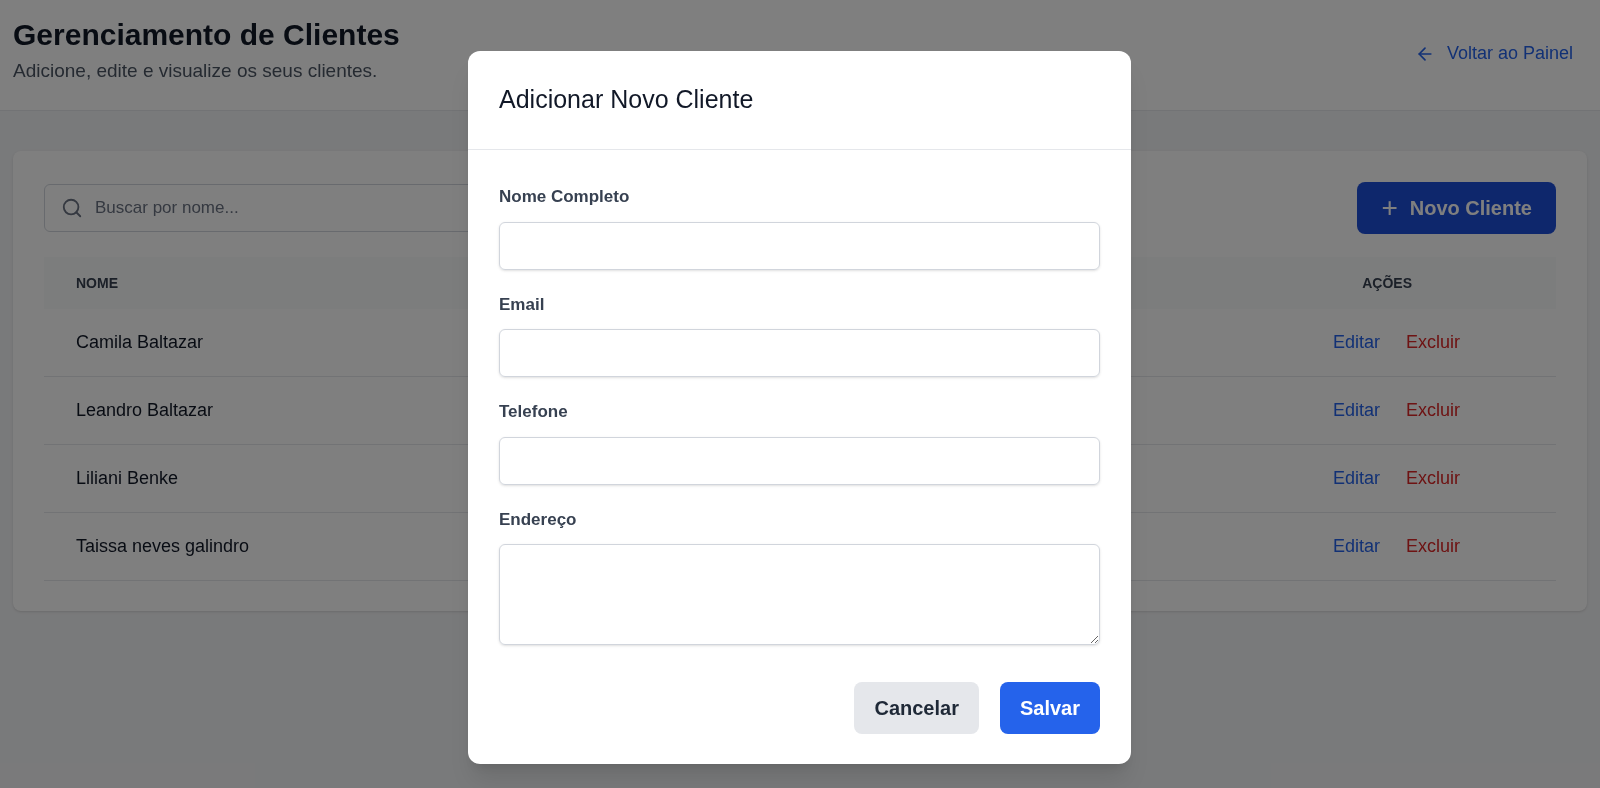  I want to click on modal-title: Adicionar Novo Cliente, so click(626, 100).